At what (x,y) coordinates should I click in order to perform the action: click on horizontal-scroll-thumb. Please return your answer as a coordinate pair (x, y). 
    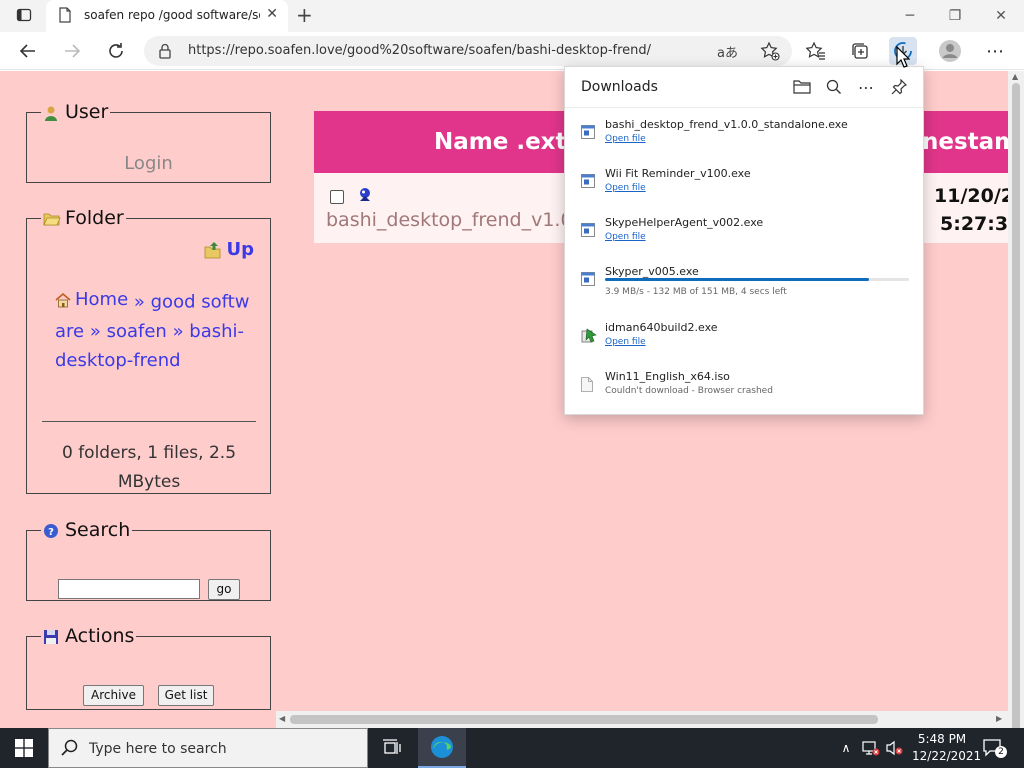
    Looking at the image, I should click on (584, 719).